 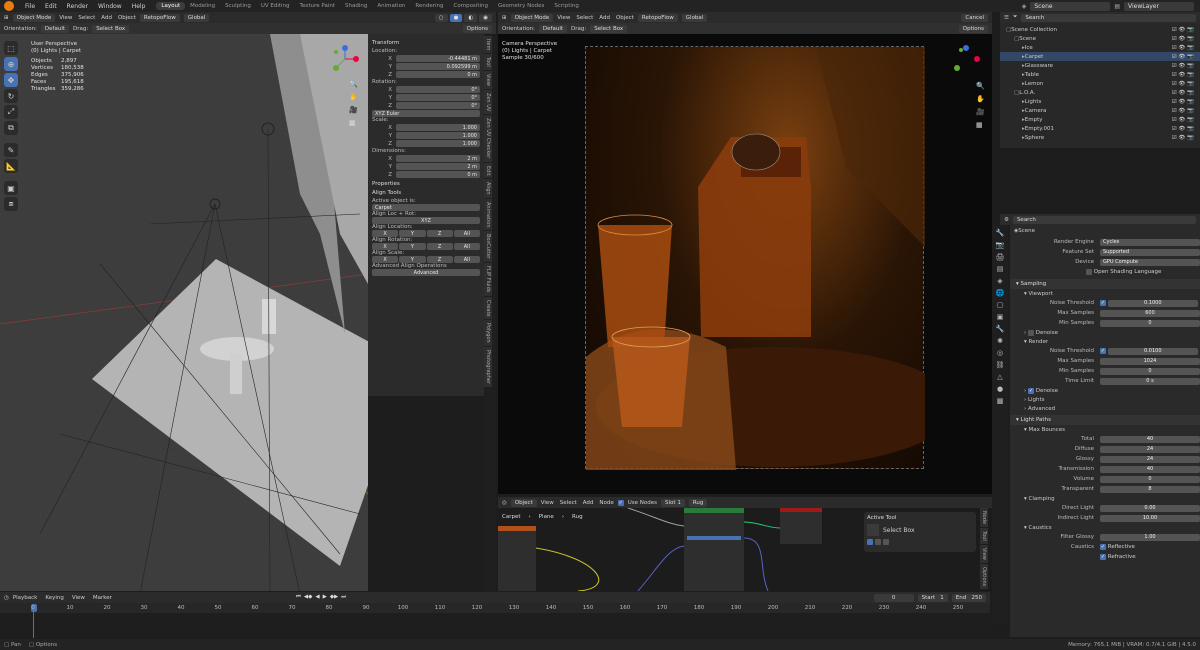 I want to click on render-engine-select: Cycles, so click(x=1150, y=242).